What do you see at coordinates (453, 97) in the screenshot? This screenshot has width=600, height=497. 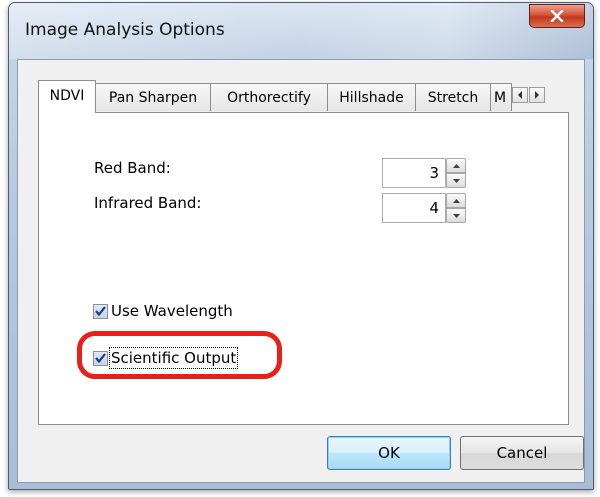 I see `tab-stretch: Stretch` at bounding box center [453, 97].